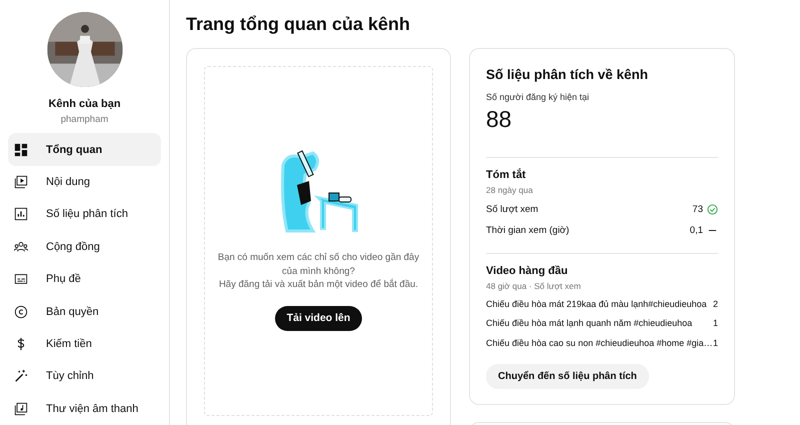 This screenshot has width=800, height=425. What do you see at coordinates (299, 24) in the screenshot?
I see `page-title: Trang tổng quan của kênh` at bounding box center [299, 24].